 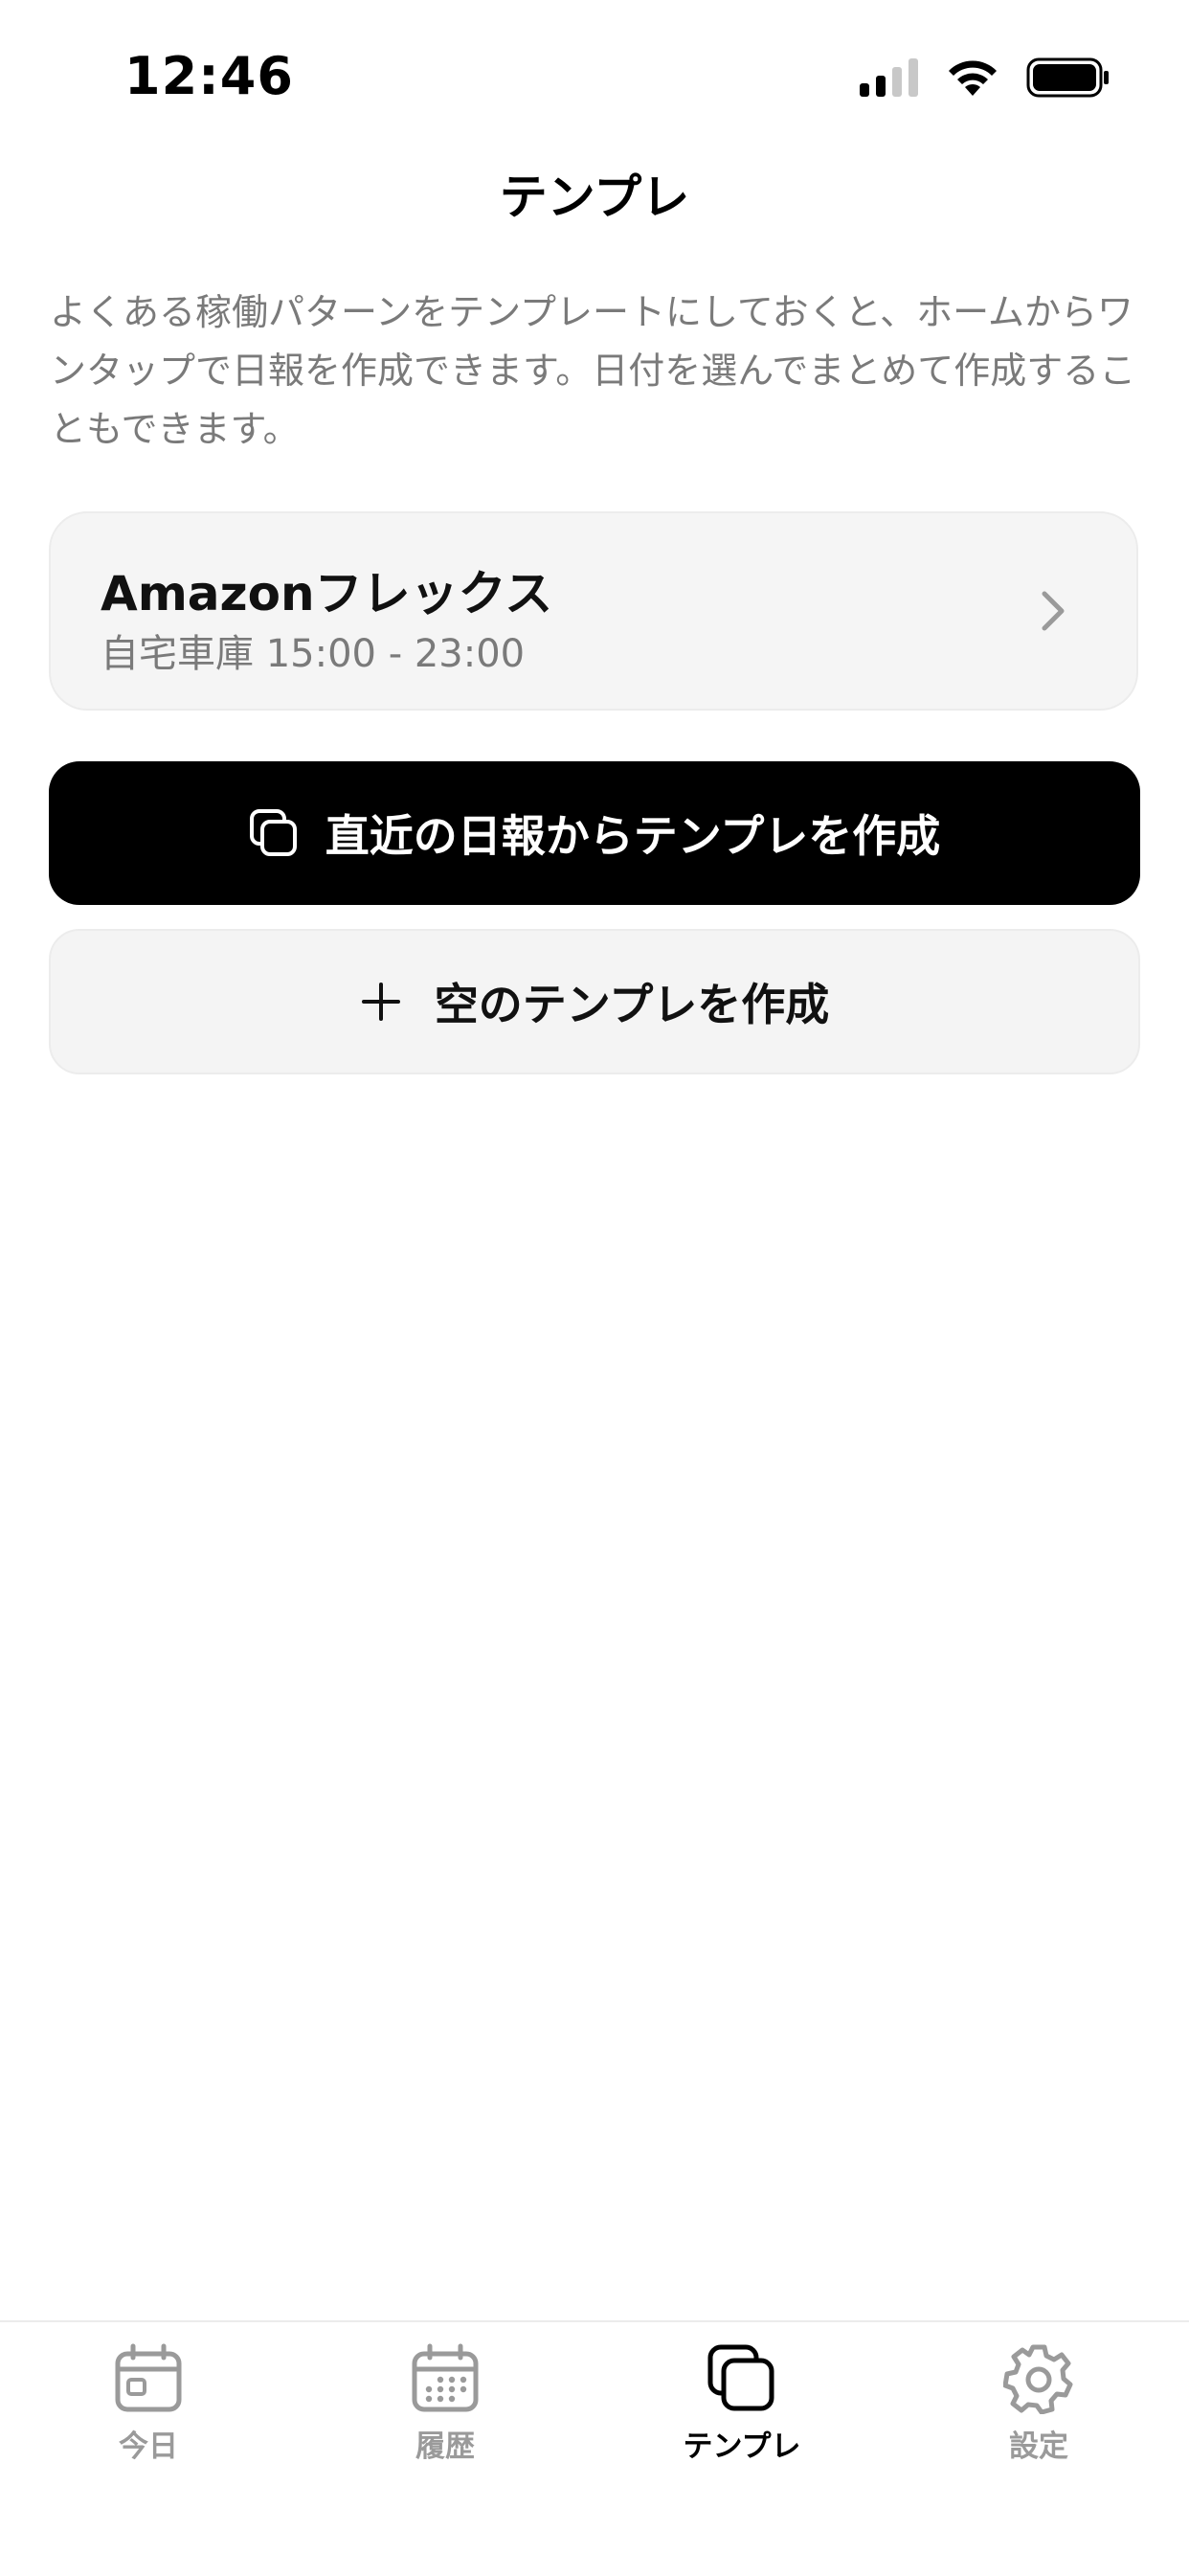 I want to click on create-empty-template-label: 空のテンプレを作成, so click(x=632, y=1004).